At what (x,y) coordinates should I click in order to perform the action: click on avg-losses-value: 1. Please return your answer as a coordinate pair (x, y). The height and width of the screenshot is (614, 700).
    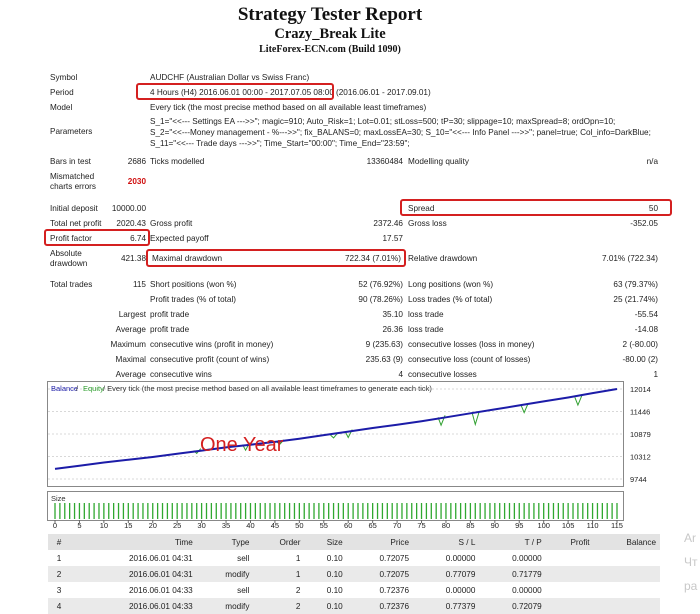
    Looking at the image, I should click on (655, 374).